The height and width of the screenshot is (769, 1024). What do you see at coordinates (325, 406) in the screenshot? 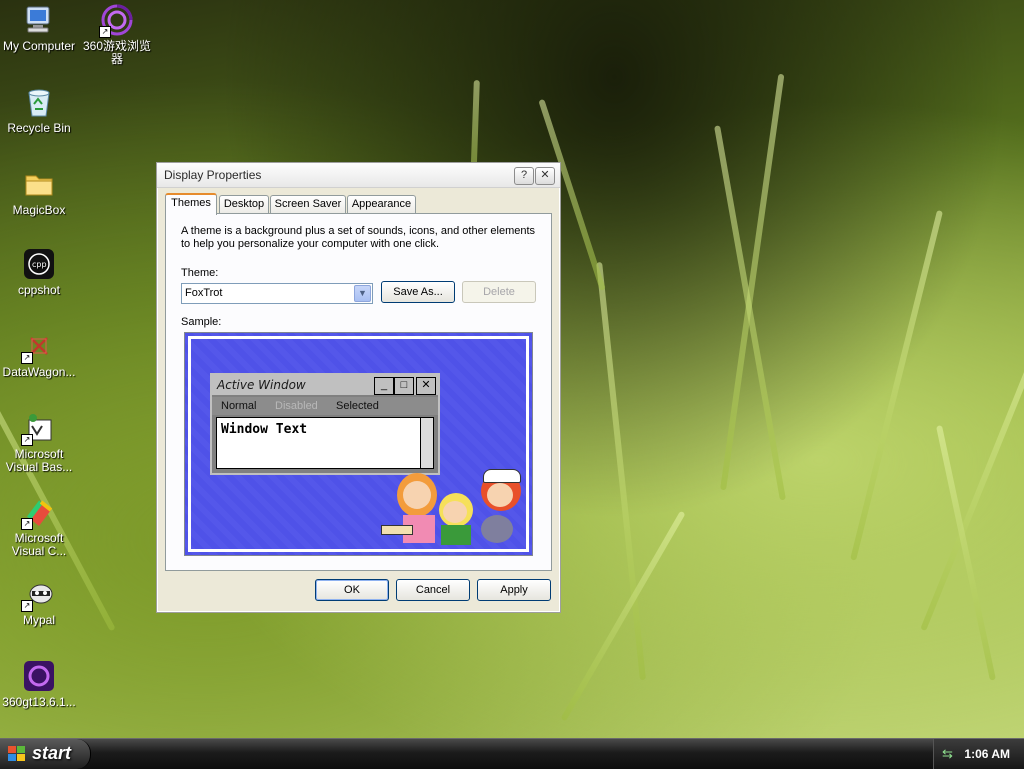
I see `sample-menu-bar: Normal Disabled Selected` at bounding box center [325, 406].